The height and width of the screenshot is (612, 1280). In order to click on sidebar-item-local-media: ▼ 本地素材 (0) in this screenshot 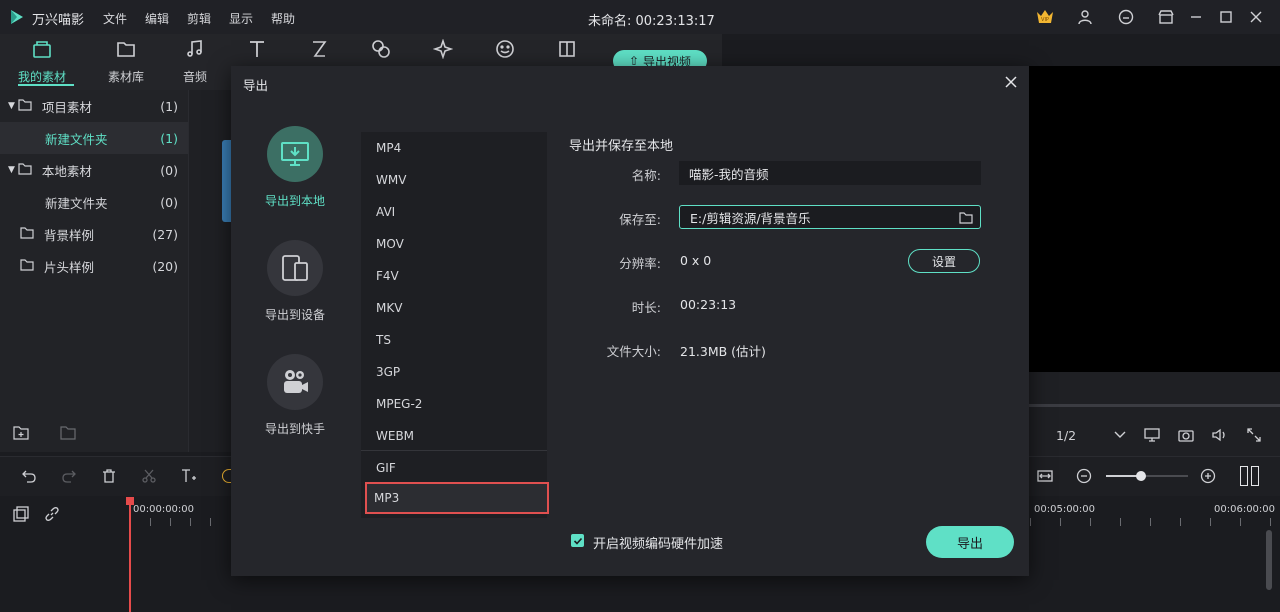, I will do `click(94, 170)`.